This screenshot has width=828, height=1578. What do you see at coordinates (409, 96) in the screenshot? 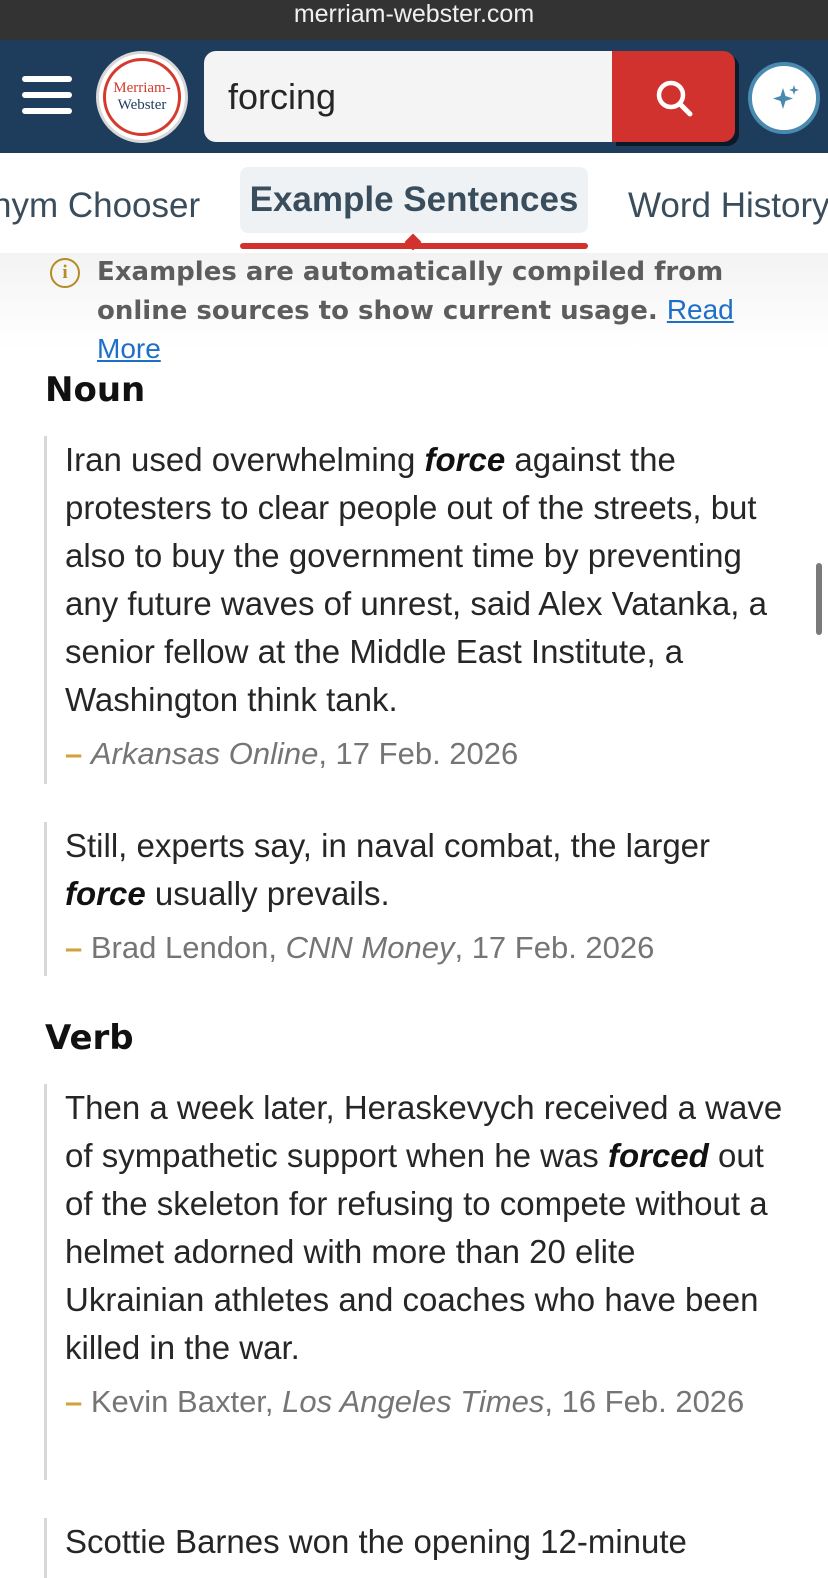
I see `search-input: forcing` at bounding box center [409, 96].